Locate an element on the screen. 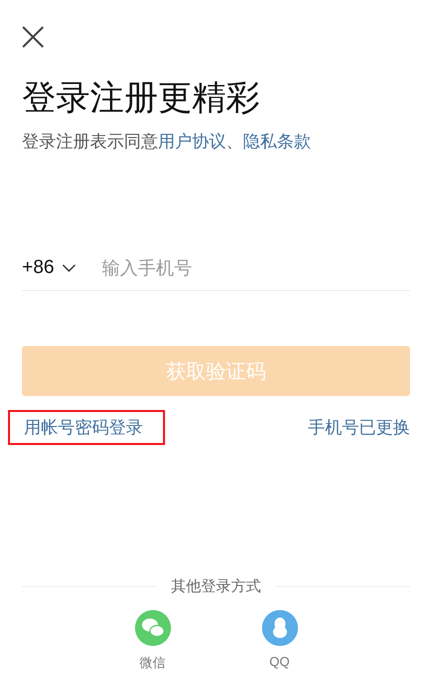 This screenshot has height=691, width=430. phone-input-field: 输入手机号 is located at coordinates (256, 268).